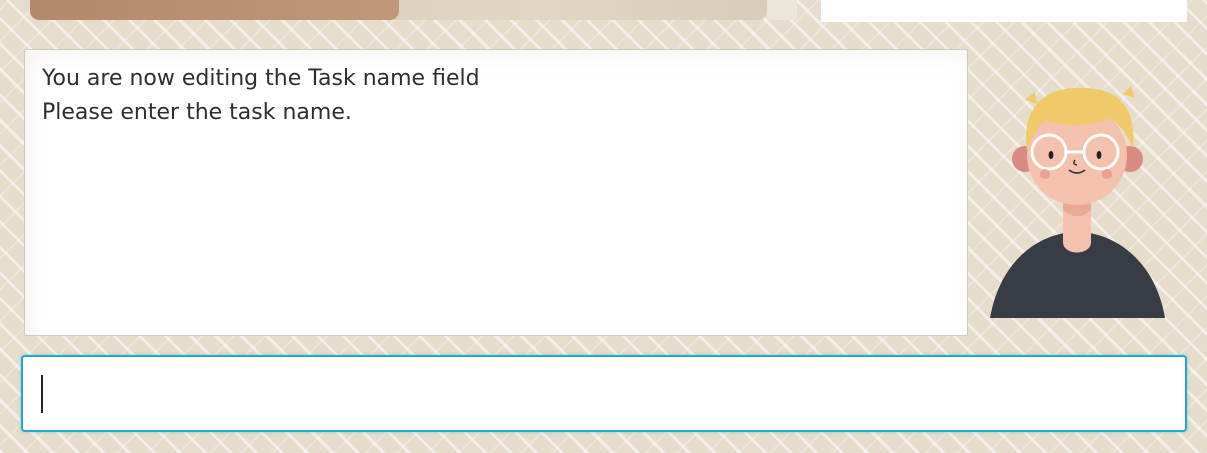 This screenshot has height=453, width=1207. I want to click on assistant-avatar-icon, so click(1077, 195).